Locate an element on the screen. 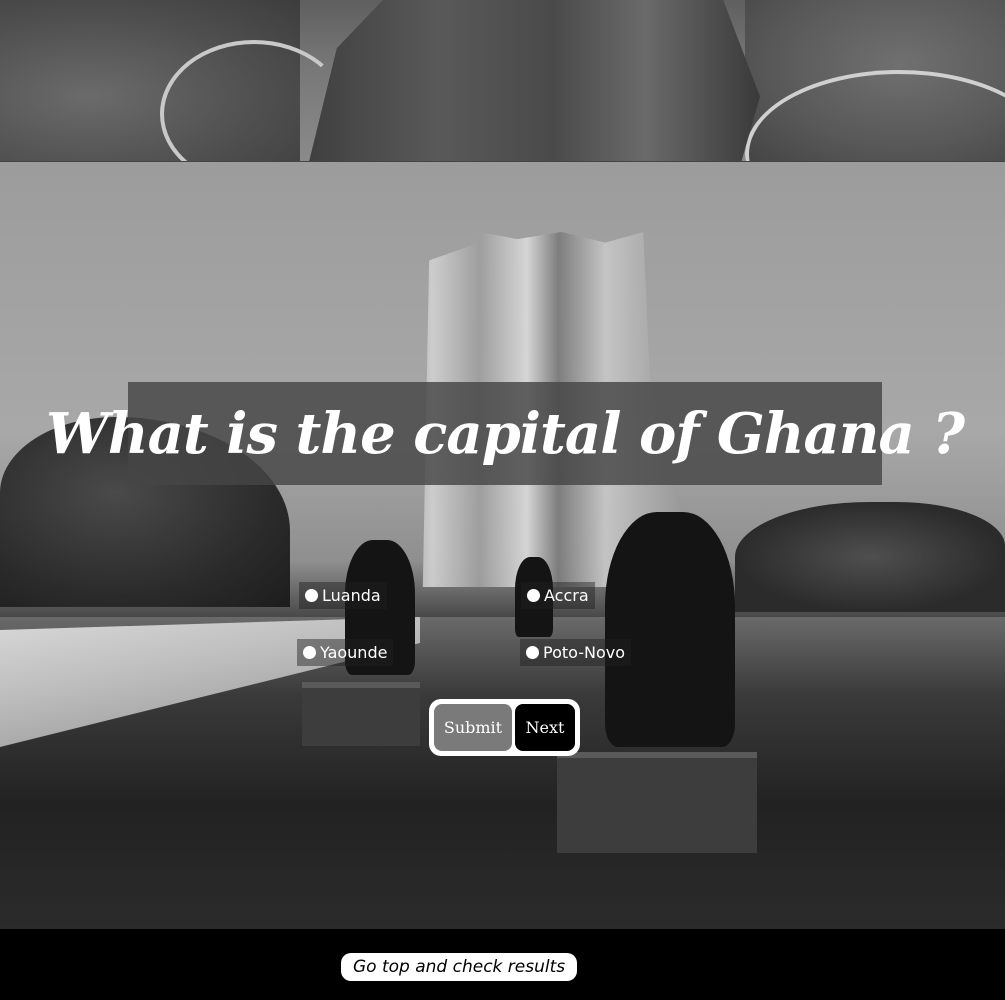 Image resolution: width=1005 pixels, height=1000 pixels. answer-options: Luanda Accra Yaounde Poto-Novo is located at coordinates (500, 625).